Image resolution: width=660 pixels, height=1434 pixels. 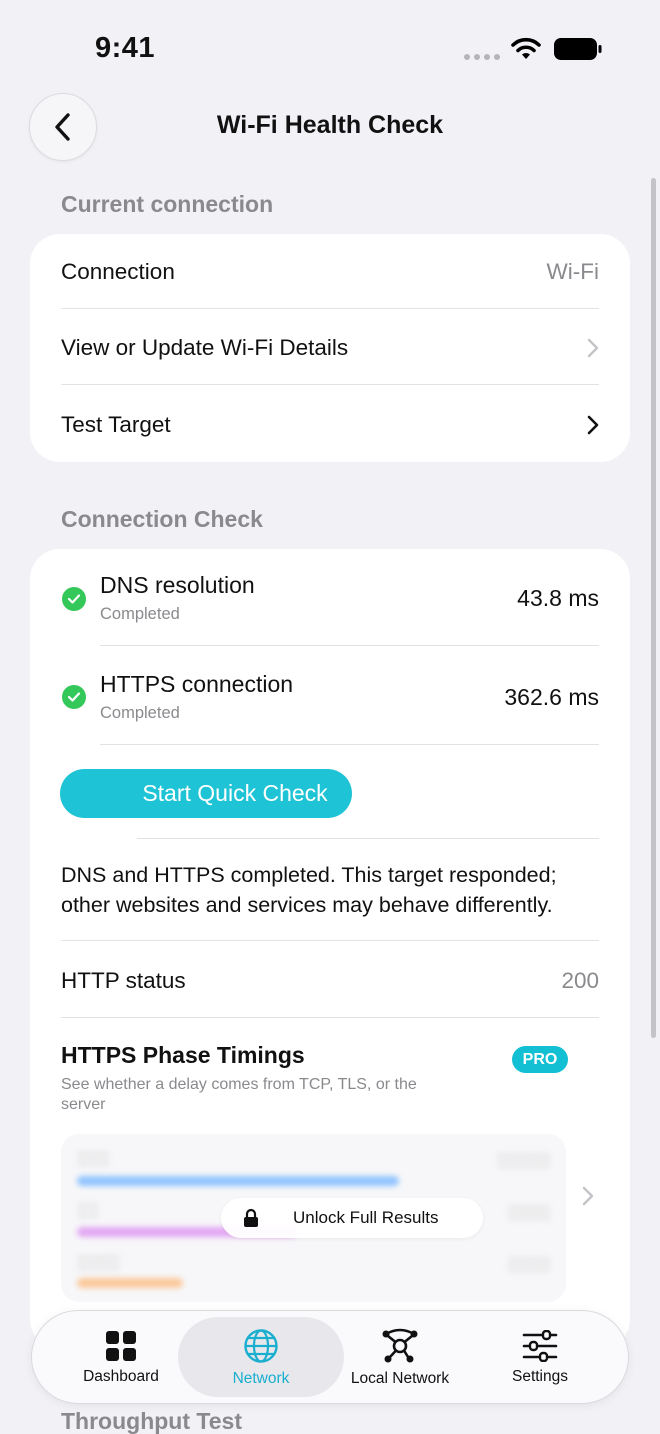 I want to click on wifi-details-row: View or Update Wi-Fi Details, so click(x=330, y=348).